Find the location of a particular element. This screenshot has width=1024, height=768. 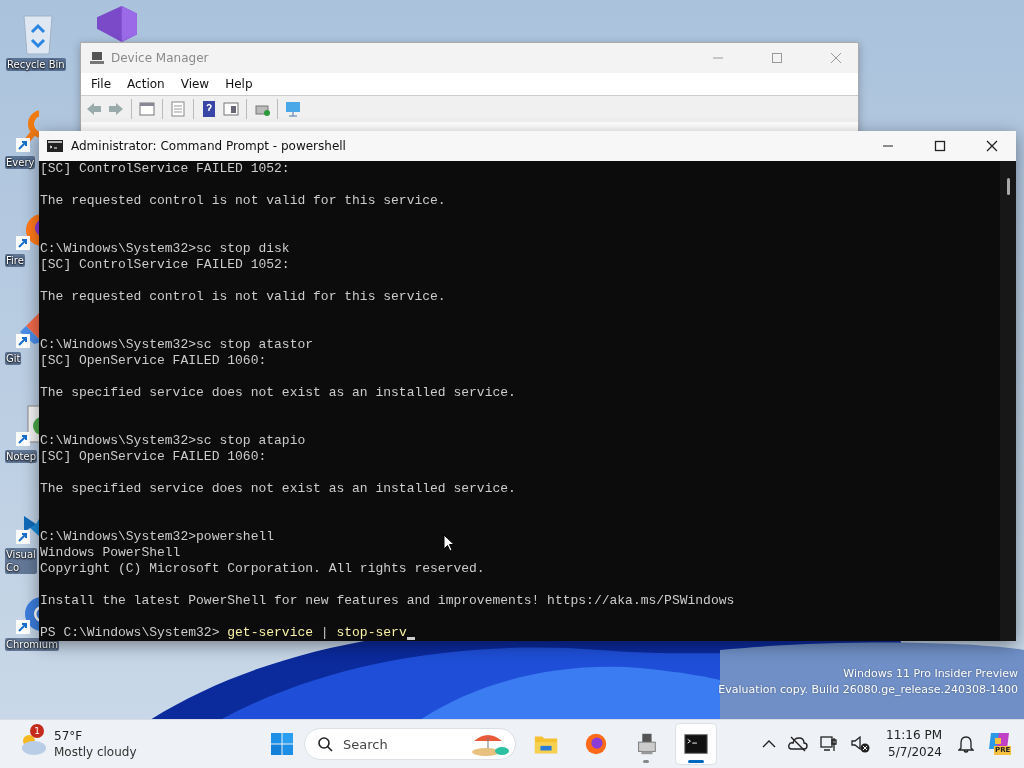

chevron-up-icon is located at coordinates (769, 744).